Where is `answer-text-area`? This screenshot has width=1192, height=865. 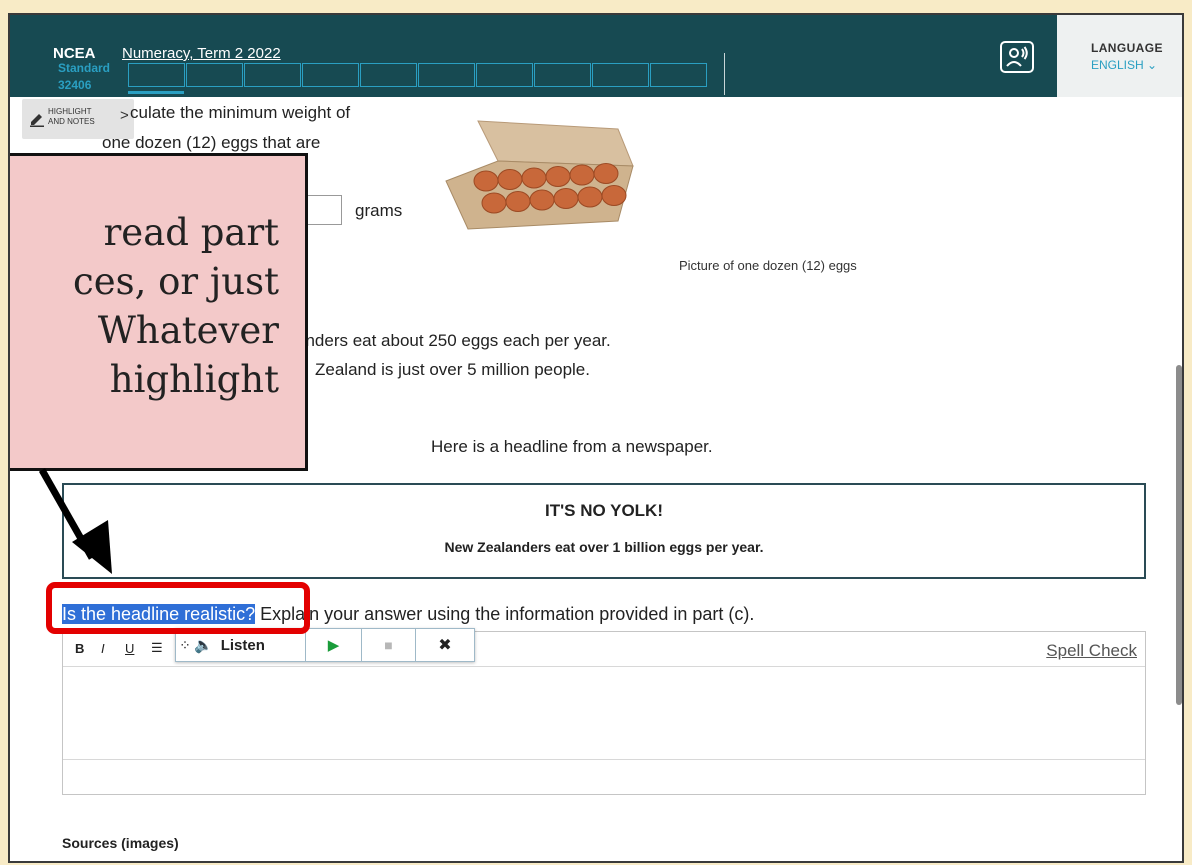
answer-text-area is located at coordinates (604, 713).